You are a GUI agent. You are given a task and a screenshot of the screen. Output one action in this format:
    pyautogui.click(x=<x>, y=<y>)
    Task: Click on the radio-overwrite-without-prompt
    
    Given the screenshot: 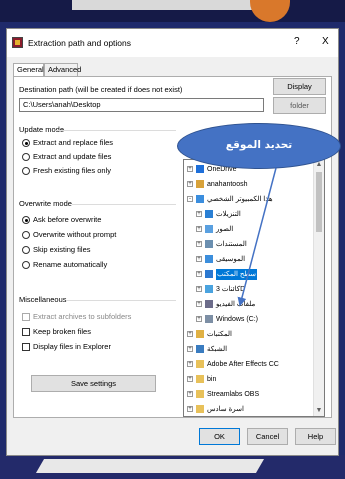 What is the action you would take?
    pyautogui.click(x=26, y=235)
    